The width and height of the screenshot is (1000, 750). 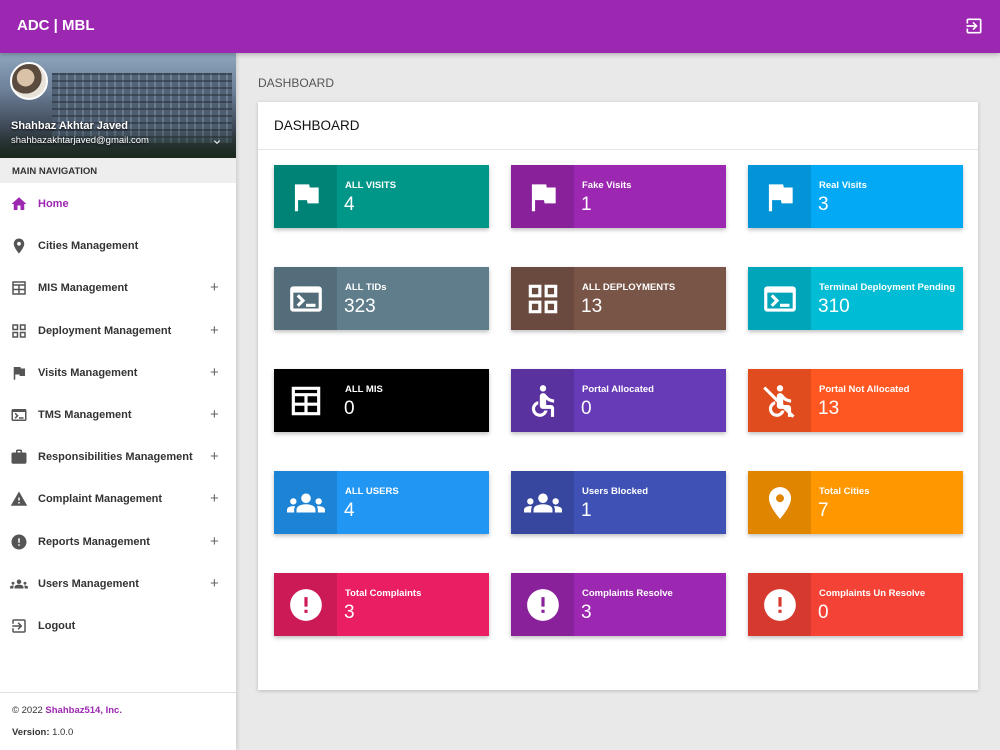 I want to click on info-box-value: 7, so click(x=823, y=510).